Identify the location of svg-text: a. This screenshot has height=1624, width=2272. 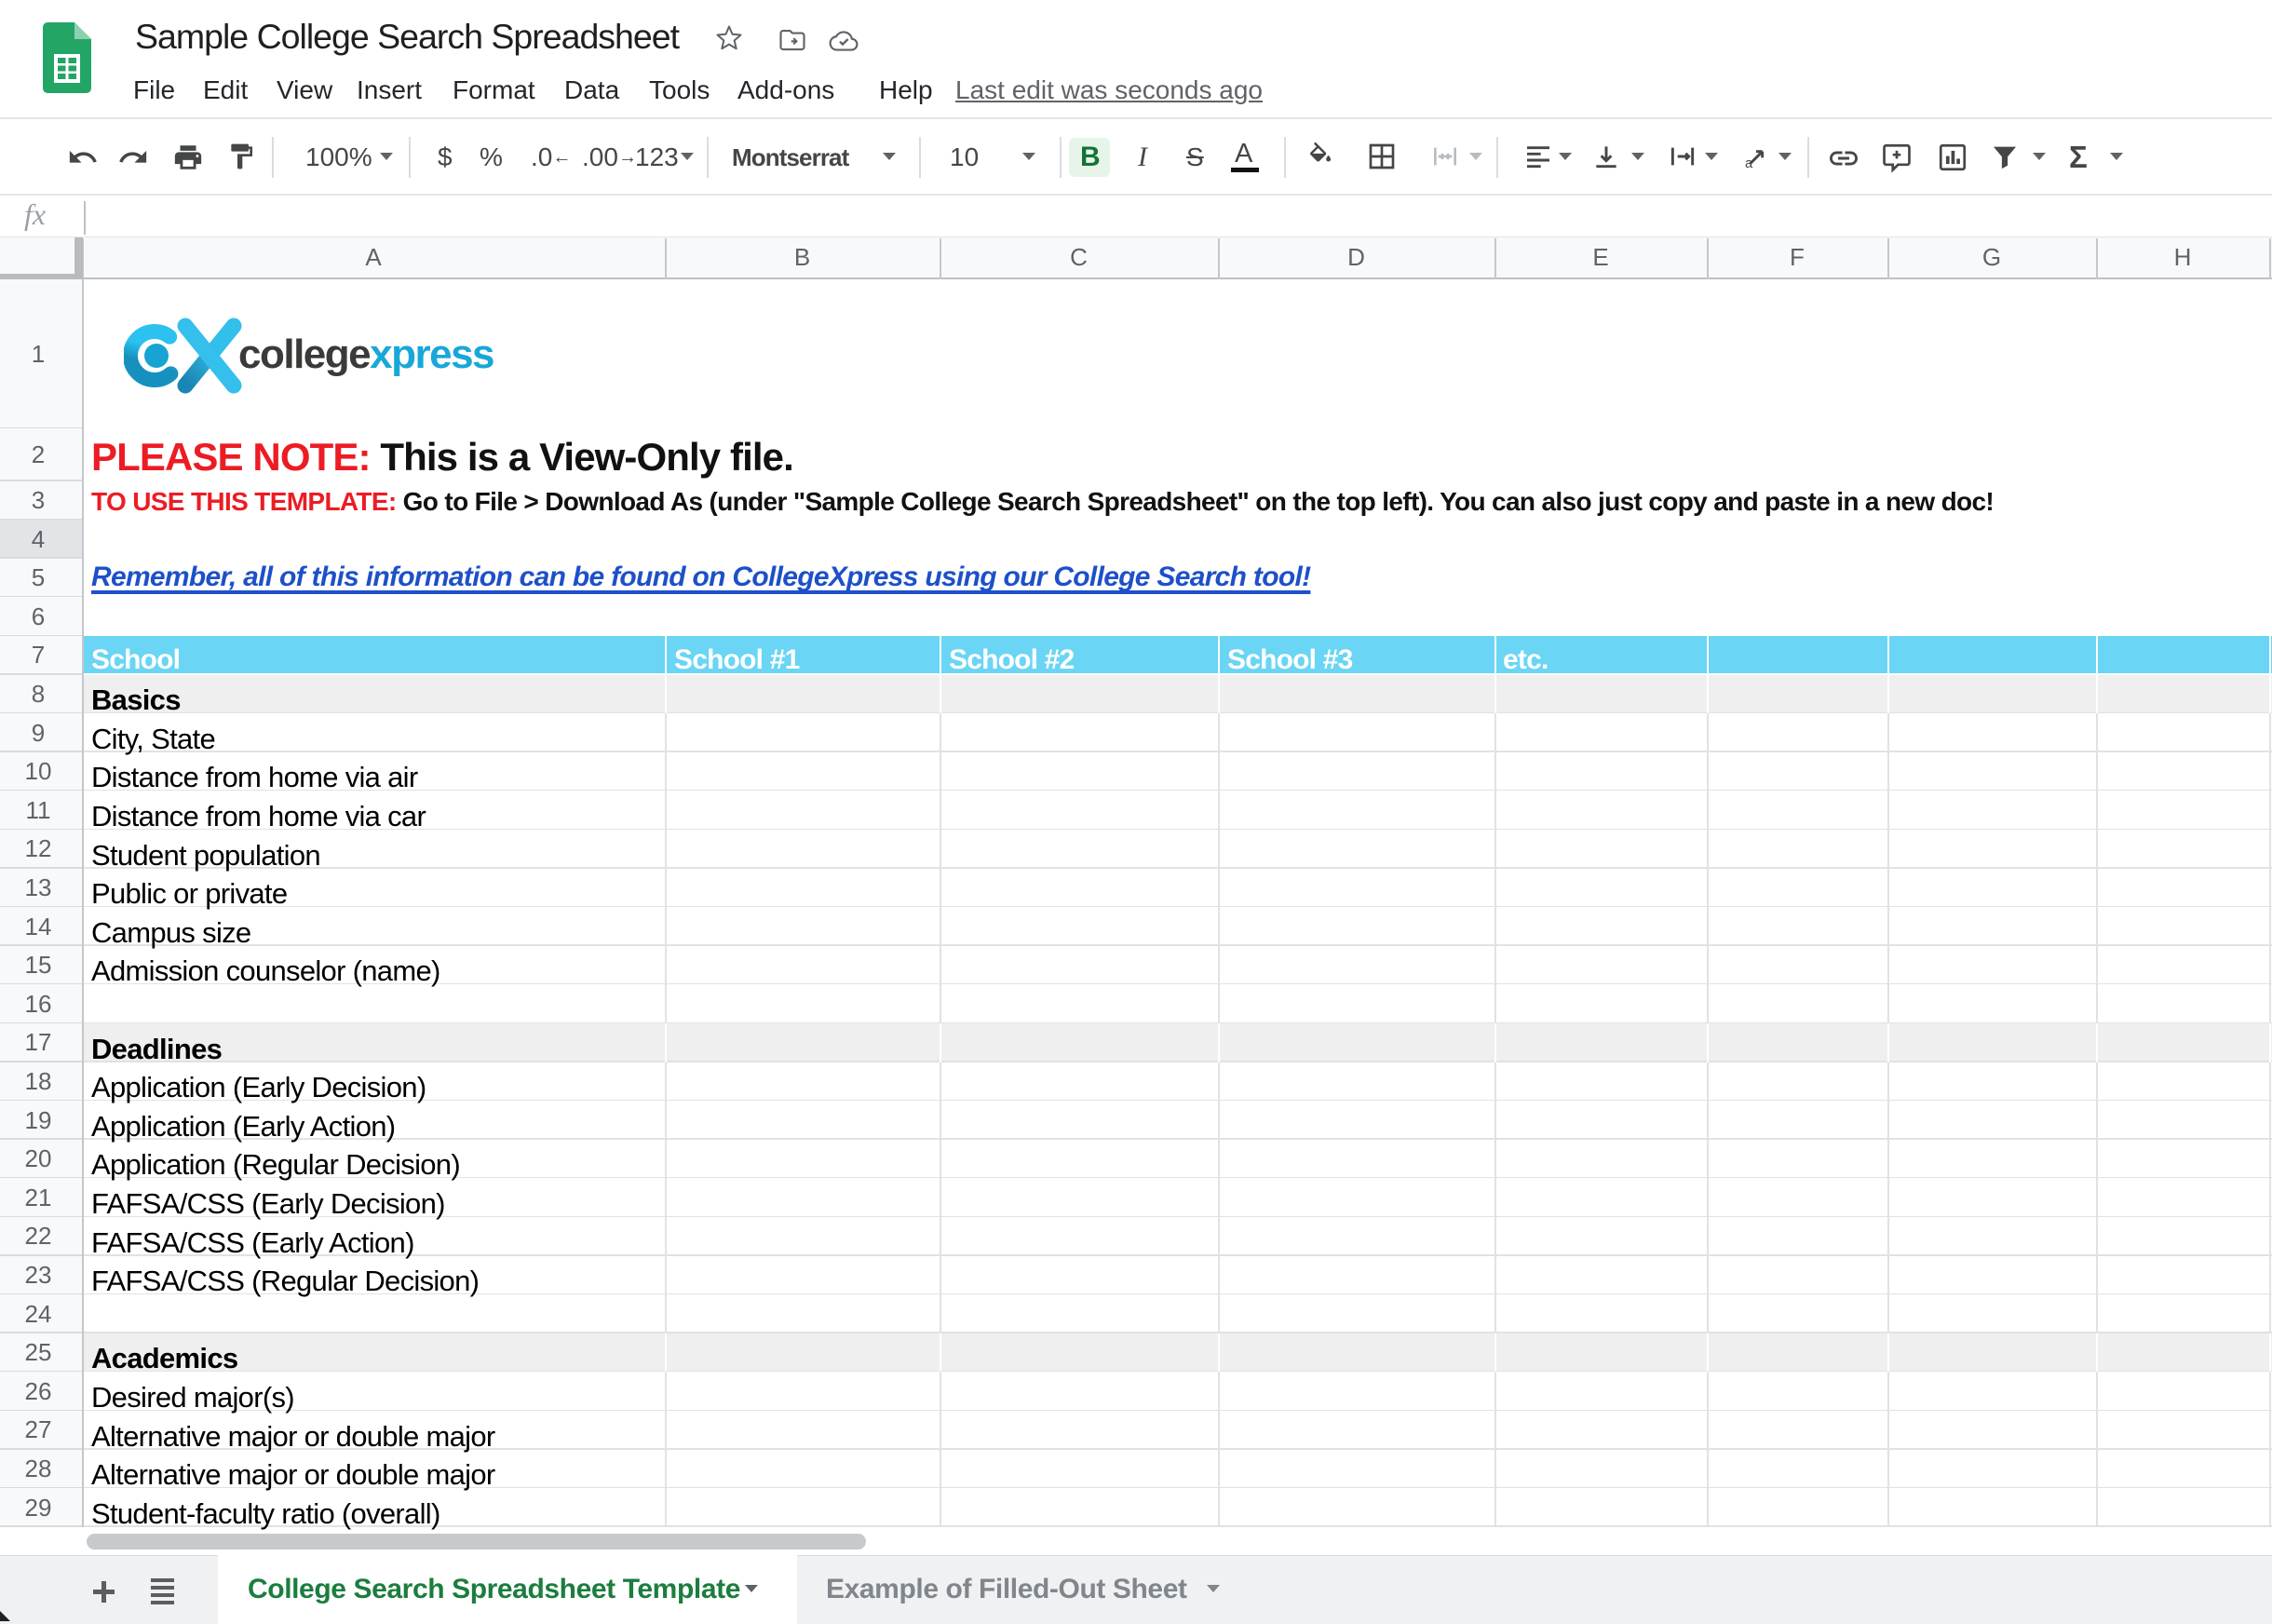
(1749, 163).